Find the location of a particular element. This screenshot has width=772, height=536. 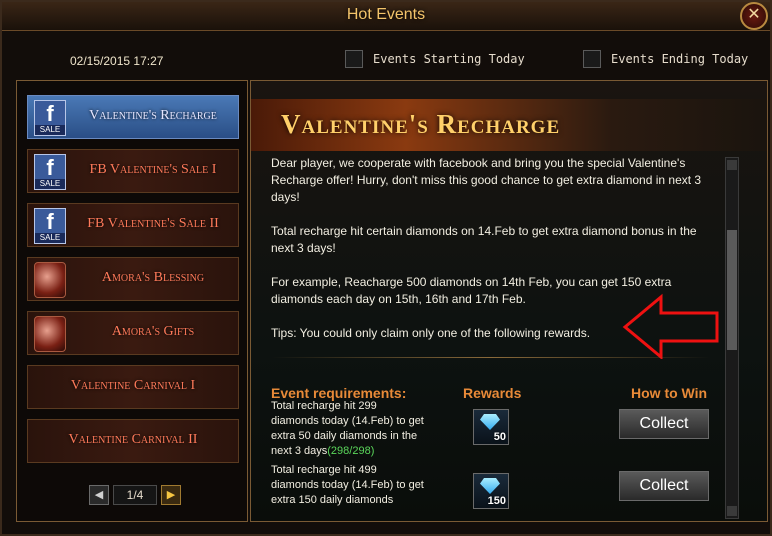

current-datetime: 02/15/2015 17:27 is located at coordinates (117, 61).